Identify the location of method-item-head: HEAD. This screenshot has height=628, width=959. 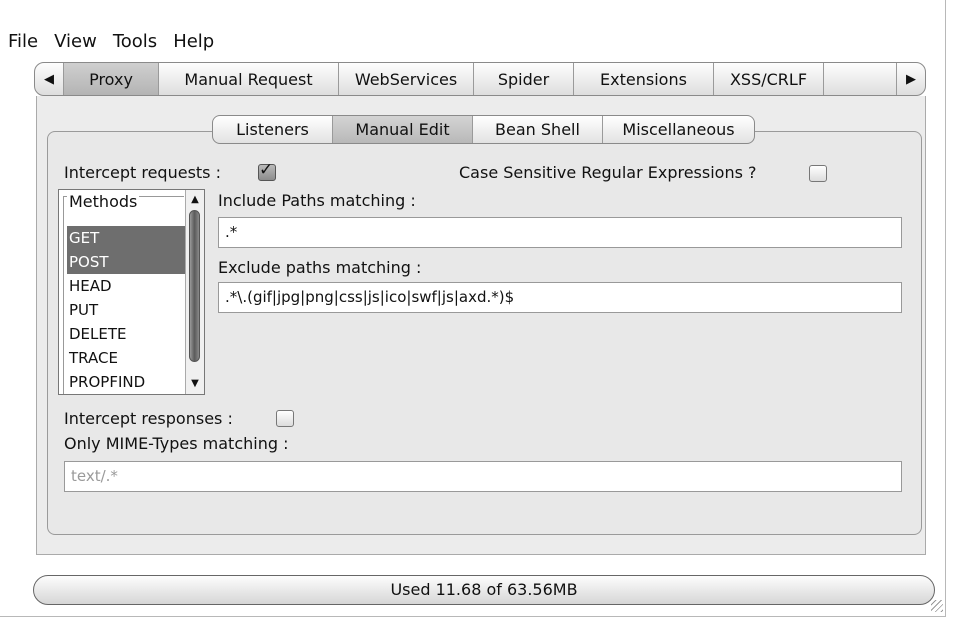
(127, 286).